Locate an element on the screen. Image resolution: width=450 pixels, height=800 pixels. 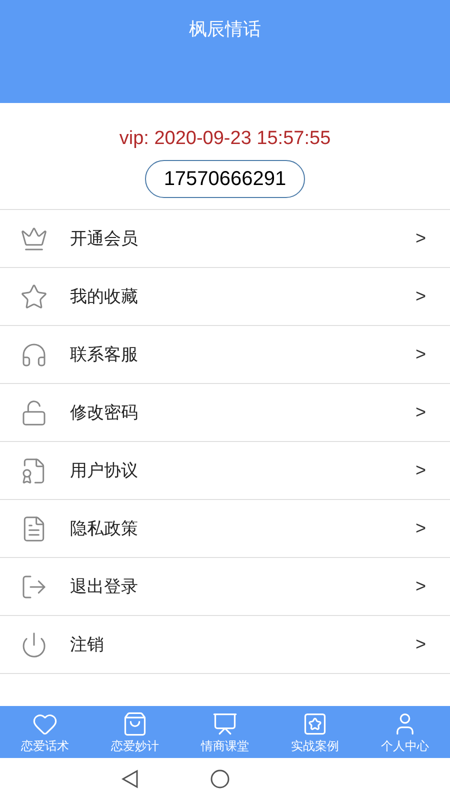
menu-label: 用户协议 is located at coordinates (104, 471).